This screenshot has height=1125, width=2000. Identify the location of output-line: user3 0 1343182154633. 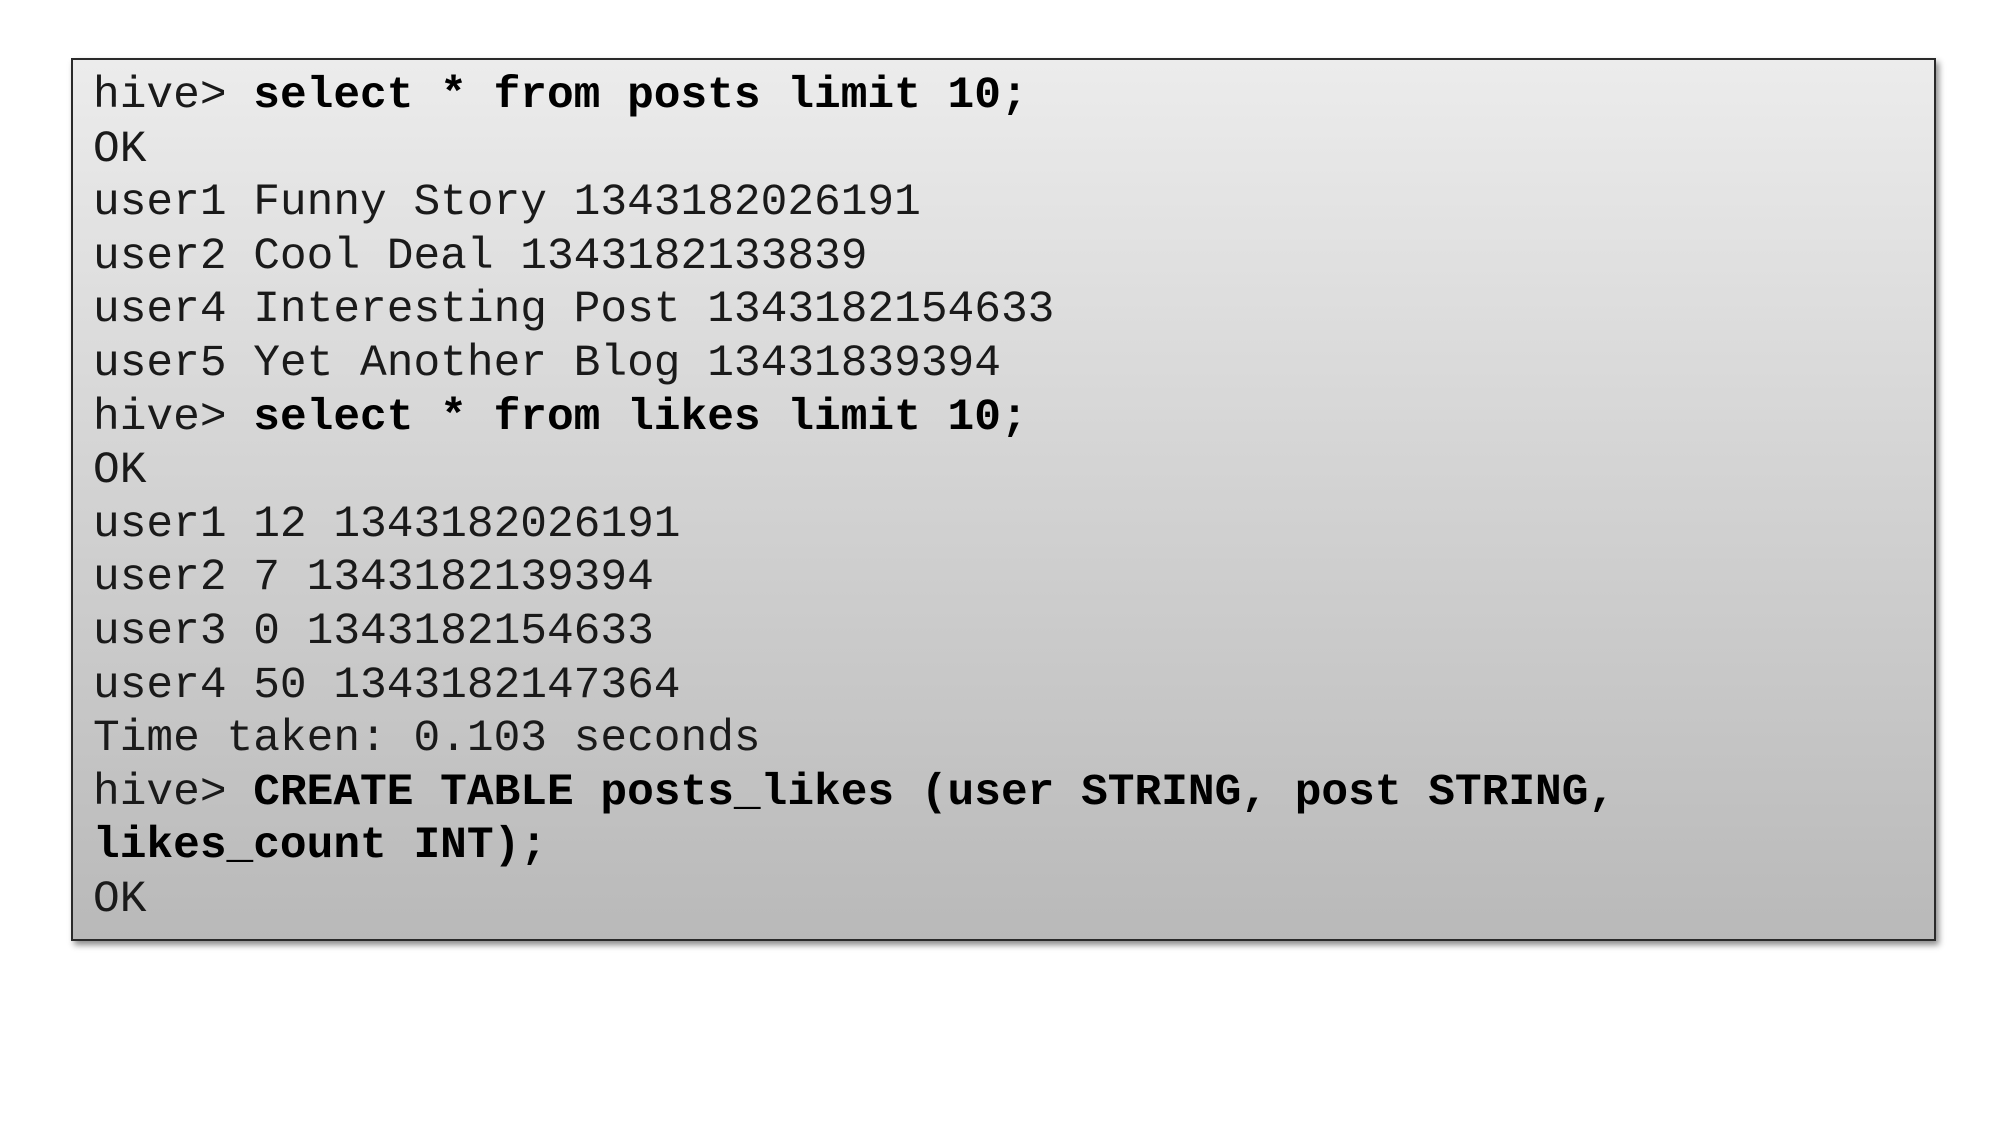
(373, 631).